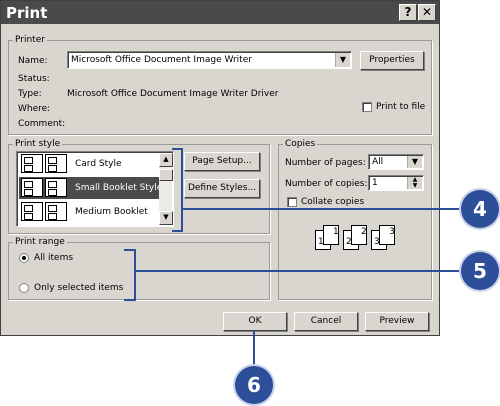 This screenshot has width=500, height=406. What do you see at coordinates (220, 12) in the screenshot?
I see `title-bar: Print ? ✕` at bounding box center [220, 12].